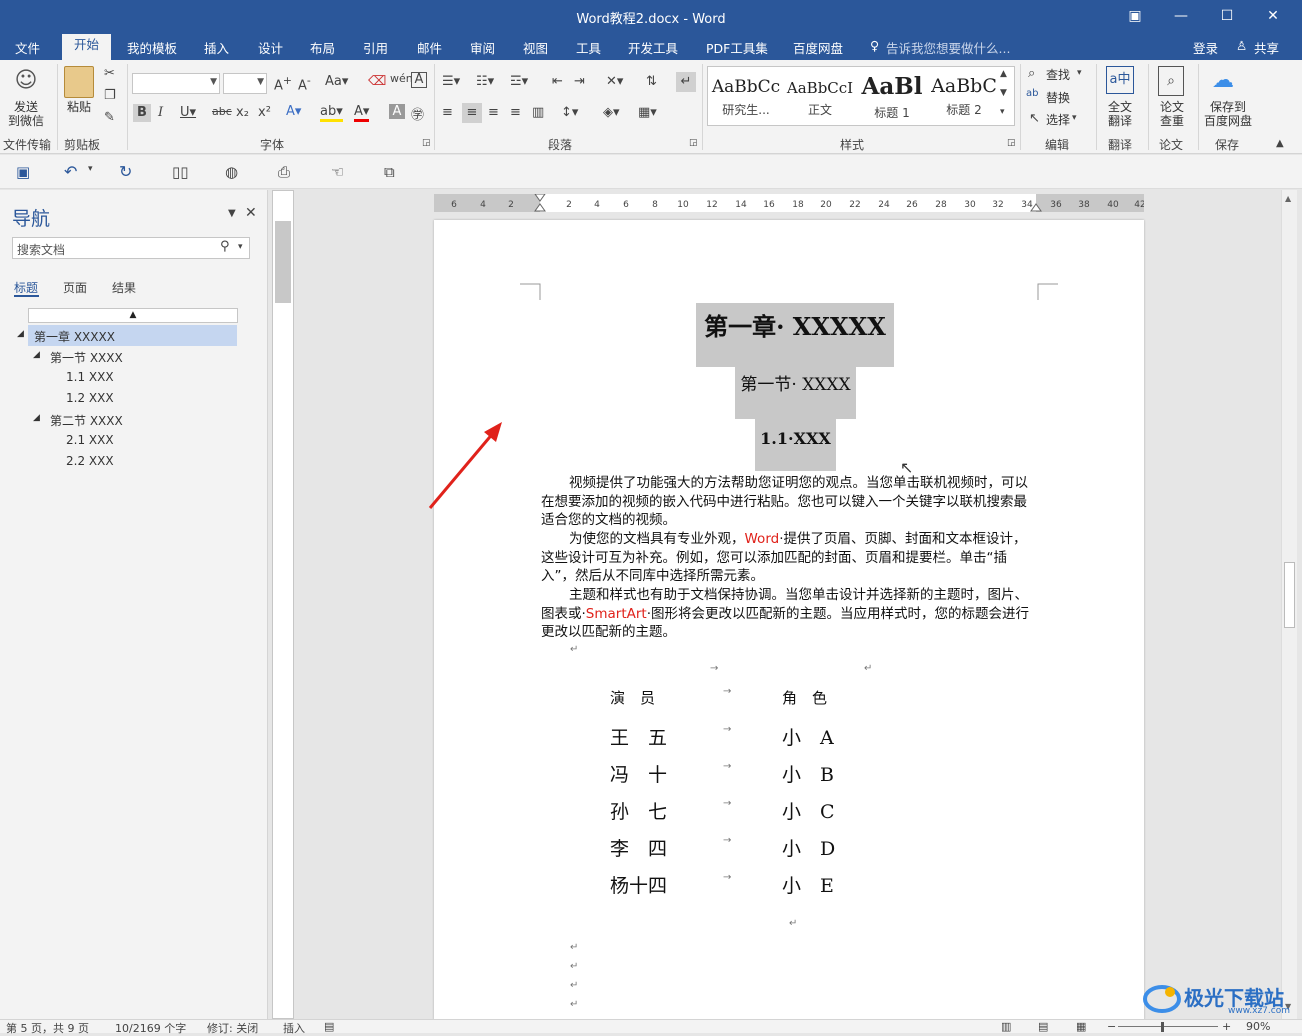  Describe the element at coordinates (579, 81) in the screenshot. I see `increase-indent-icon: ⇥` at that location.